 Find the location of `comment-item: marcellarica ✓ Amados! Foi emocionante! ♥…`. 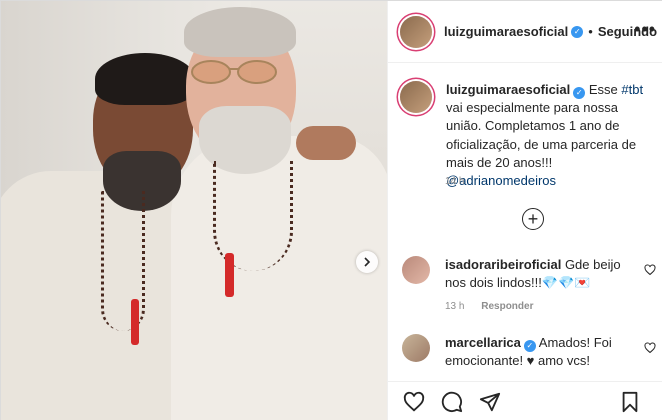

comment-item: marcellarica ✓ Amados! Foi emocionante! ♥… is located at coordinates (532, 352).